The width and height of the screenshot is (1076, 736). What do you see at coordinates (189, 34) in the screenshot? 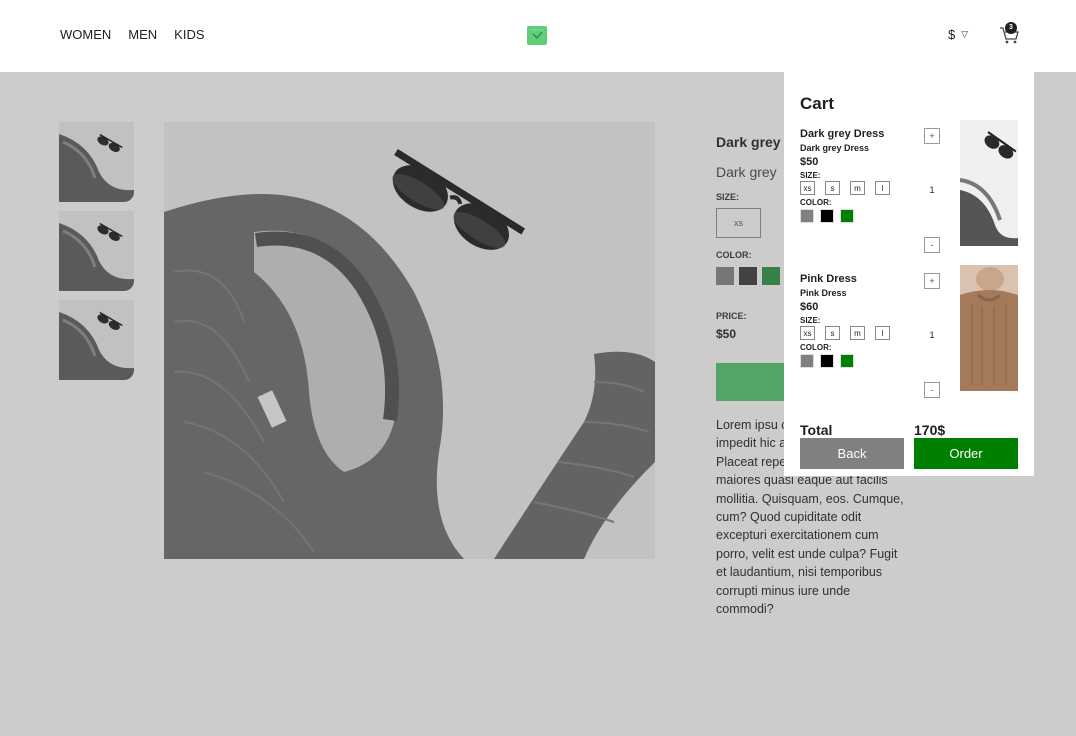
I see `nav-kids: KIDS` at bounding box center [189, 34].